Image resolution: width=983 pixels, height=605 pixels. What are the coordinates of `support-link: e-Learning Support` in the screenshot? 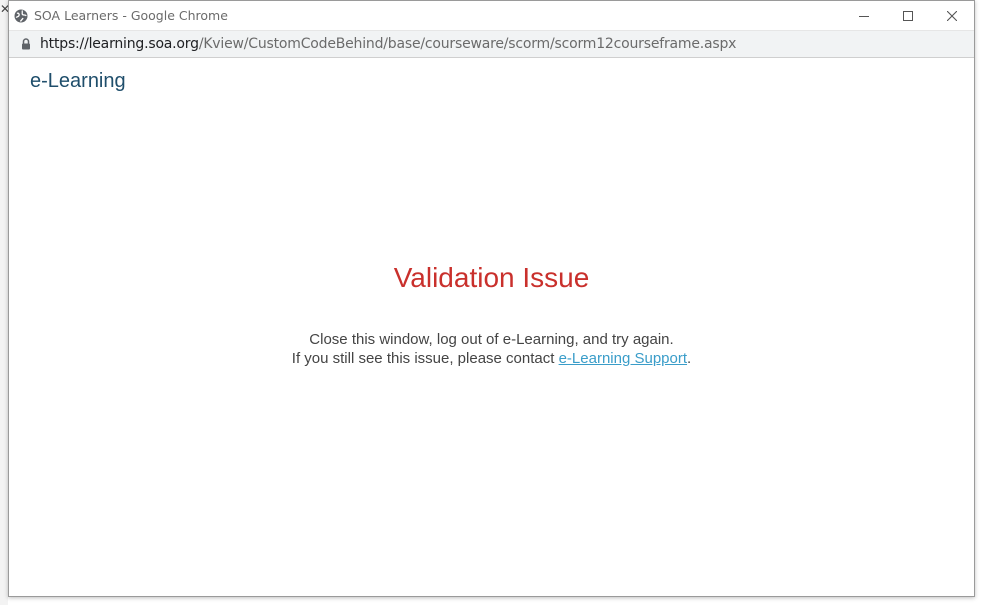 It's located at (623, 358).